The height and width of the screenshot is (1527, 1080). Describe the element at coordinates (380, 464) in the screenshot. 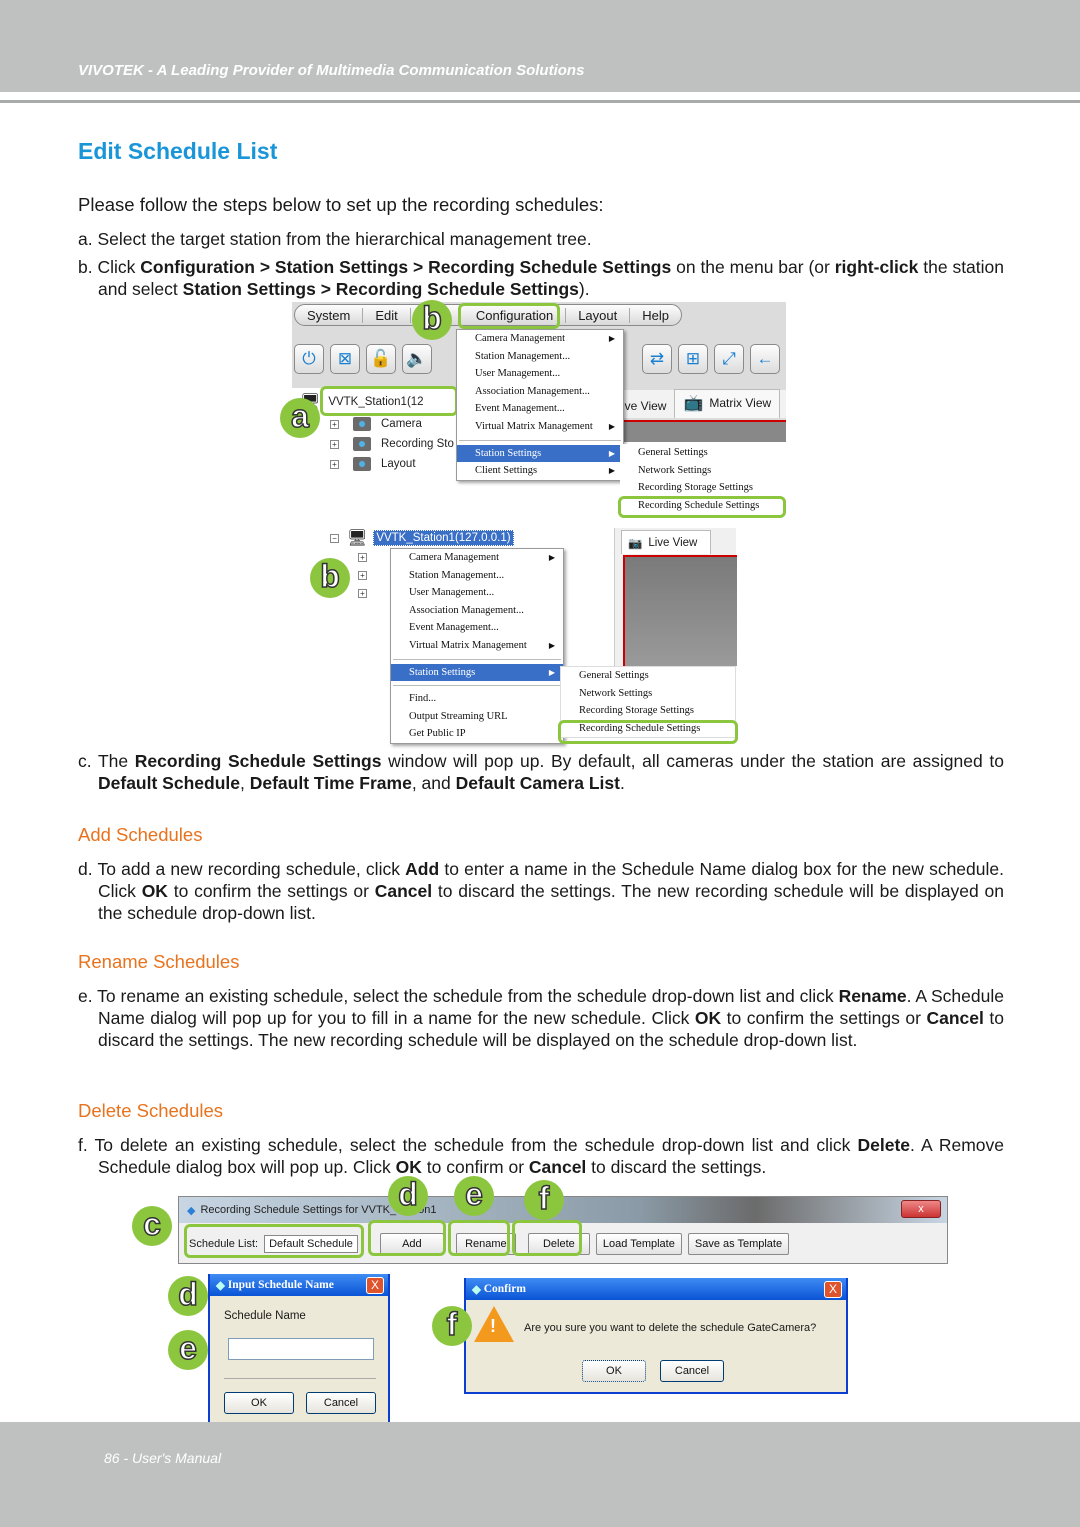

I see `tree-item-layout: + Layout` at that location.